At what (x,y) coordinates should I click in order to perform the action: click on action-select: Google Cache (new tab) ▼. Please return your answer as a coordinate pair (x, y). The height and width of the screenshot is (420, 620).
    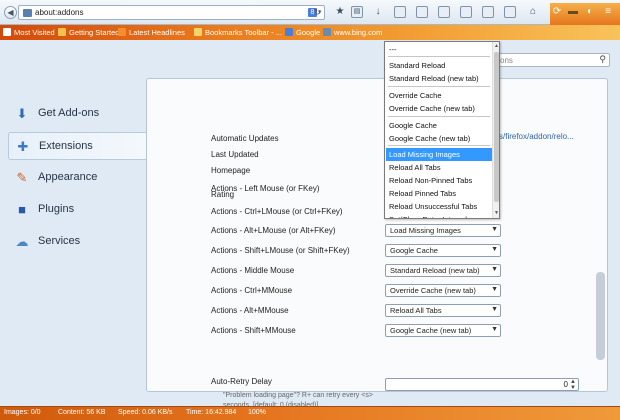
    Looking at the image, I should click on (443, 330).